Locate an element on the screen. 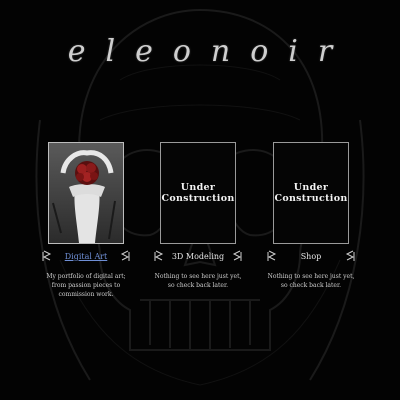  3d-modeling-placeholder: Under Construction is located at coordinates (198, 193).